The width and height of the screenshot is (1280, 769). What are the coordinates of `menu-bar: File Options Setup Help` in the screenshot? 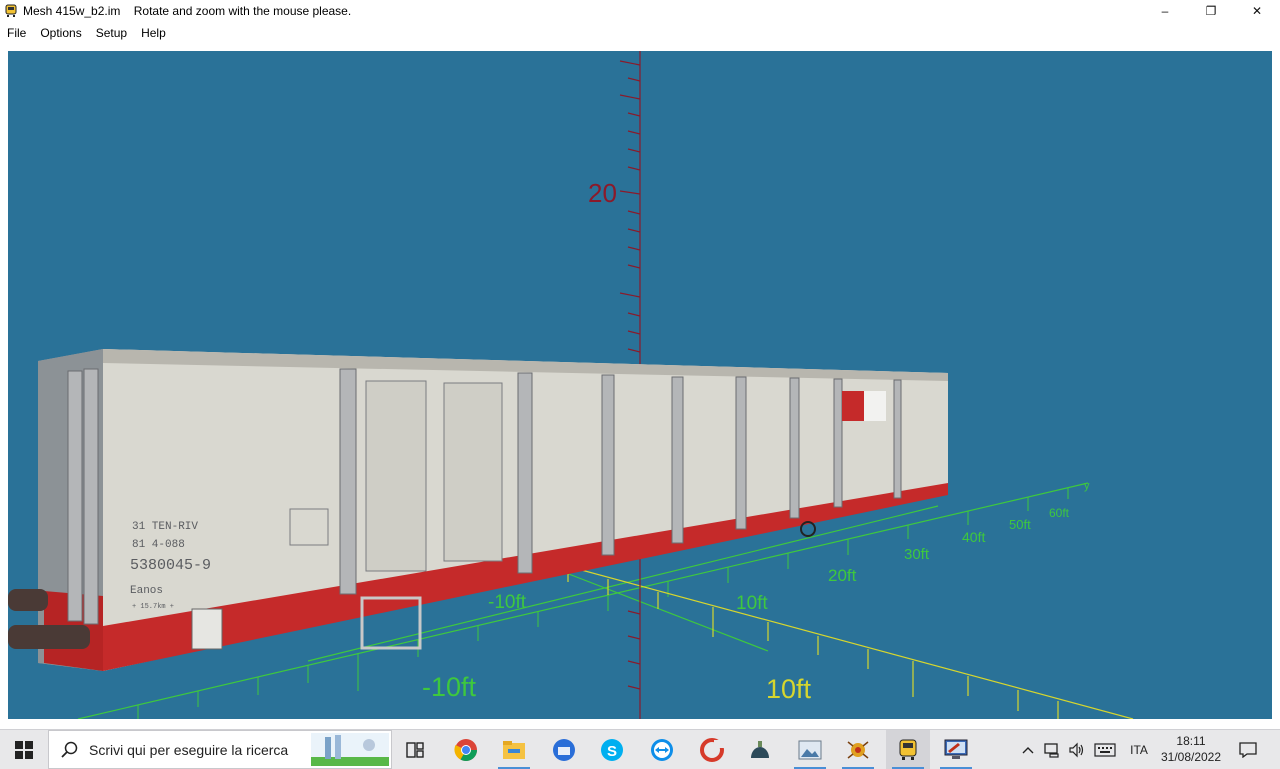 It's located at (640, 33).